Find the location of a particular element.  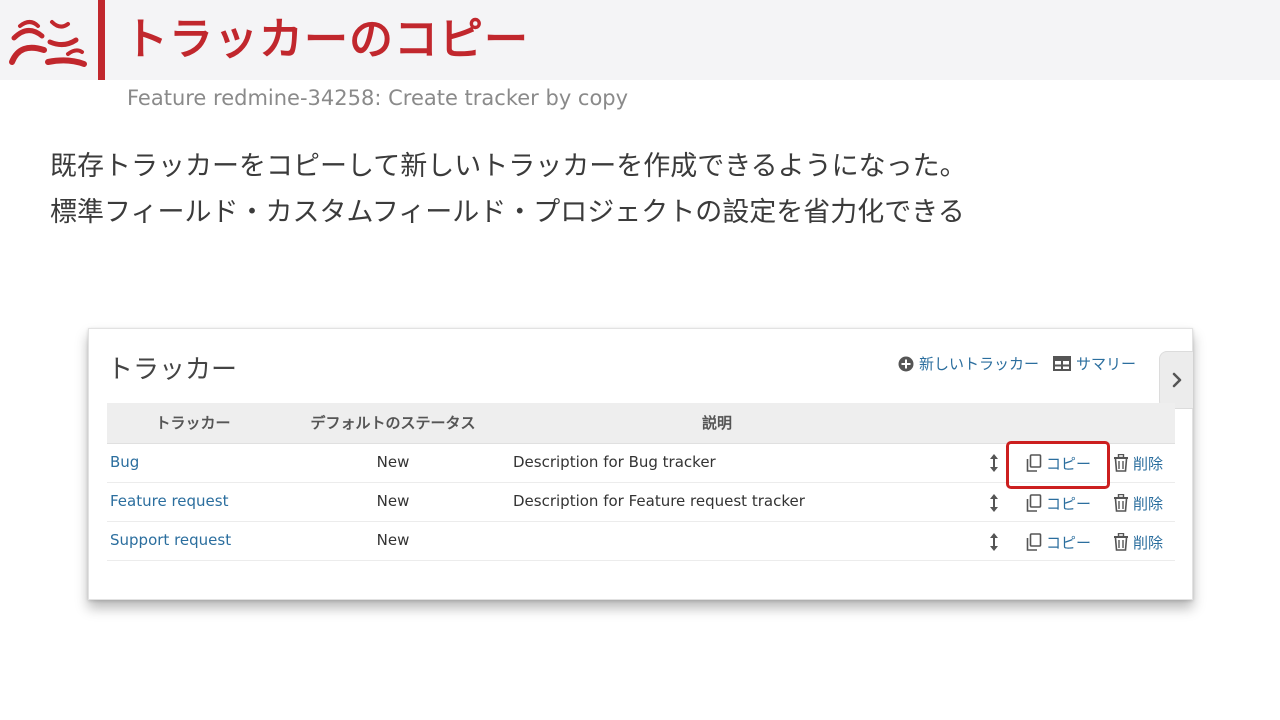

column-header-description: 説明 is located at coordinates (717, 423).